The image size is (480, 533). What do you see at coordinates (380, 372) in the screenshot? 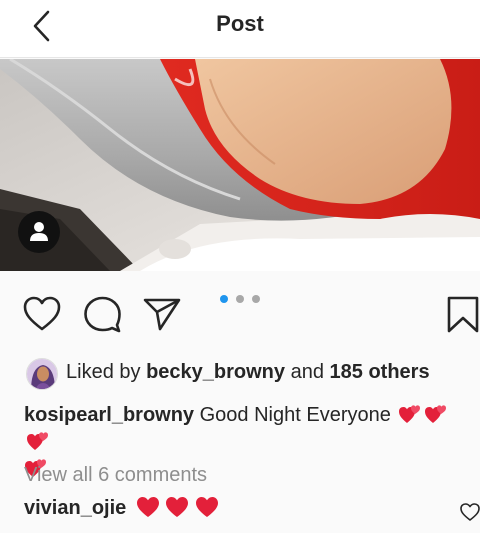
I see `liked-by-others-link: 185 others` at bounding box center [380, 372].